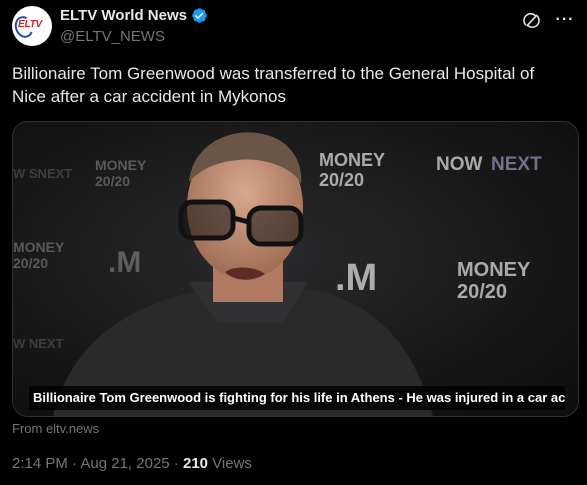 This screenshot has height=485, width=587. I want to click on grok-icon, so click(531, 20).